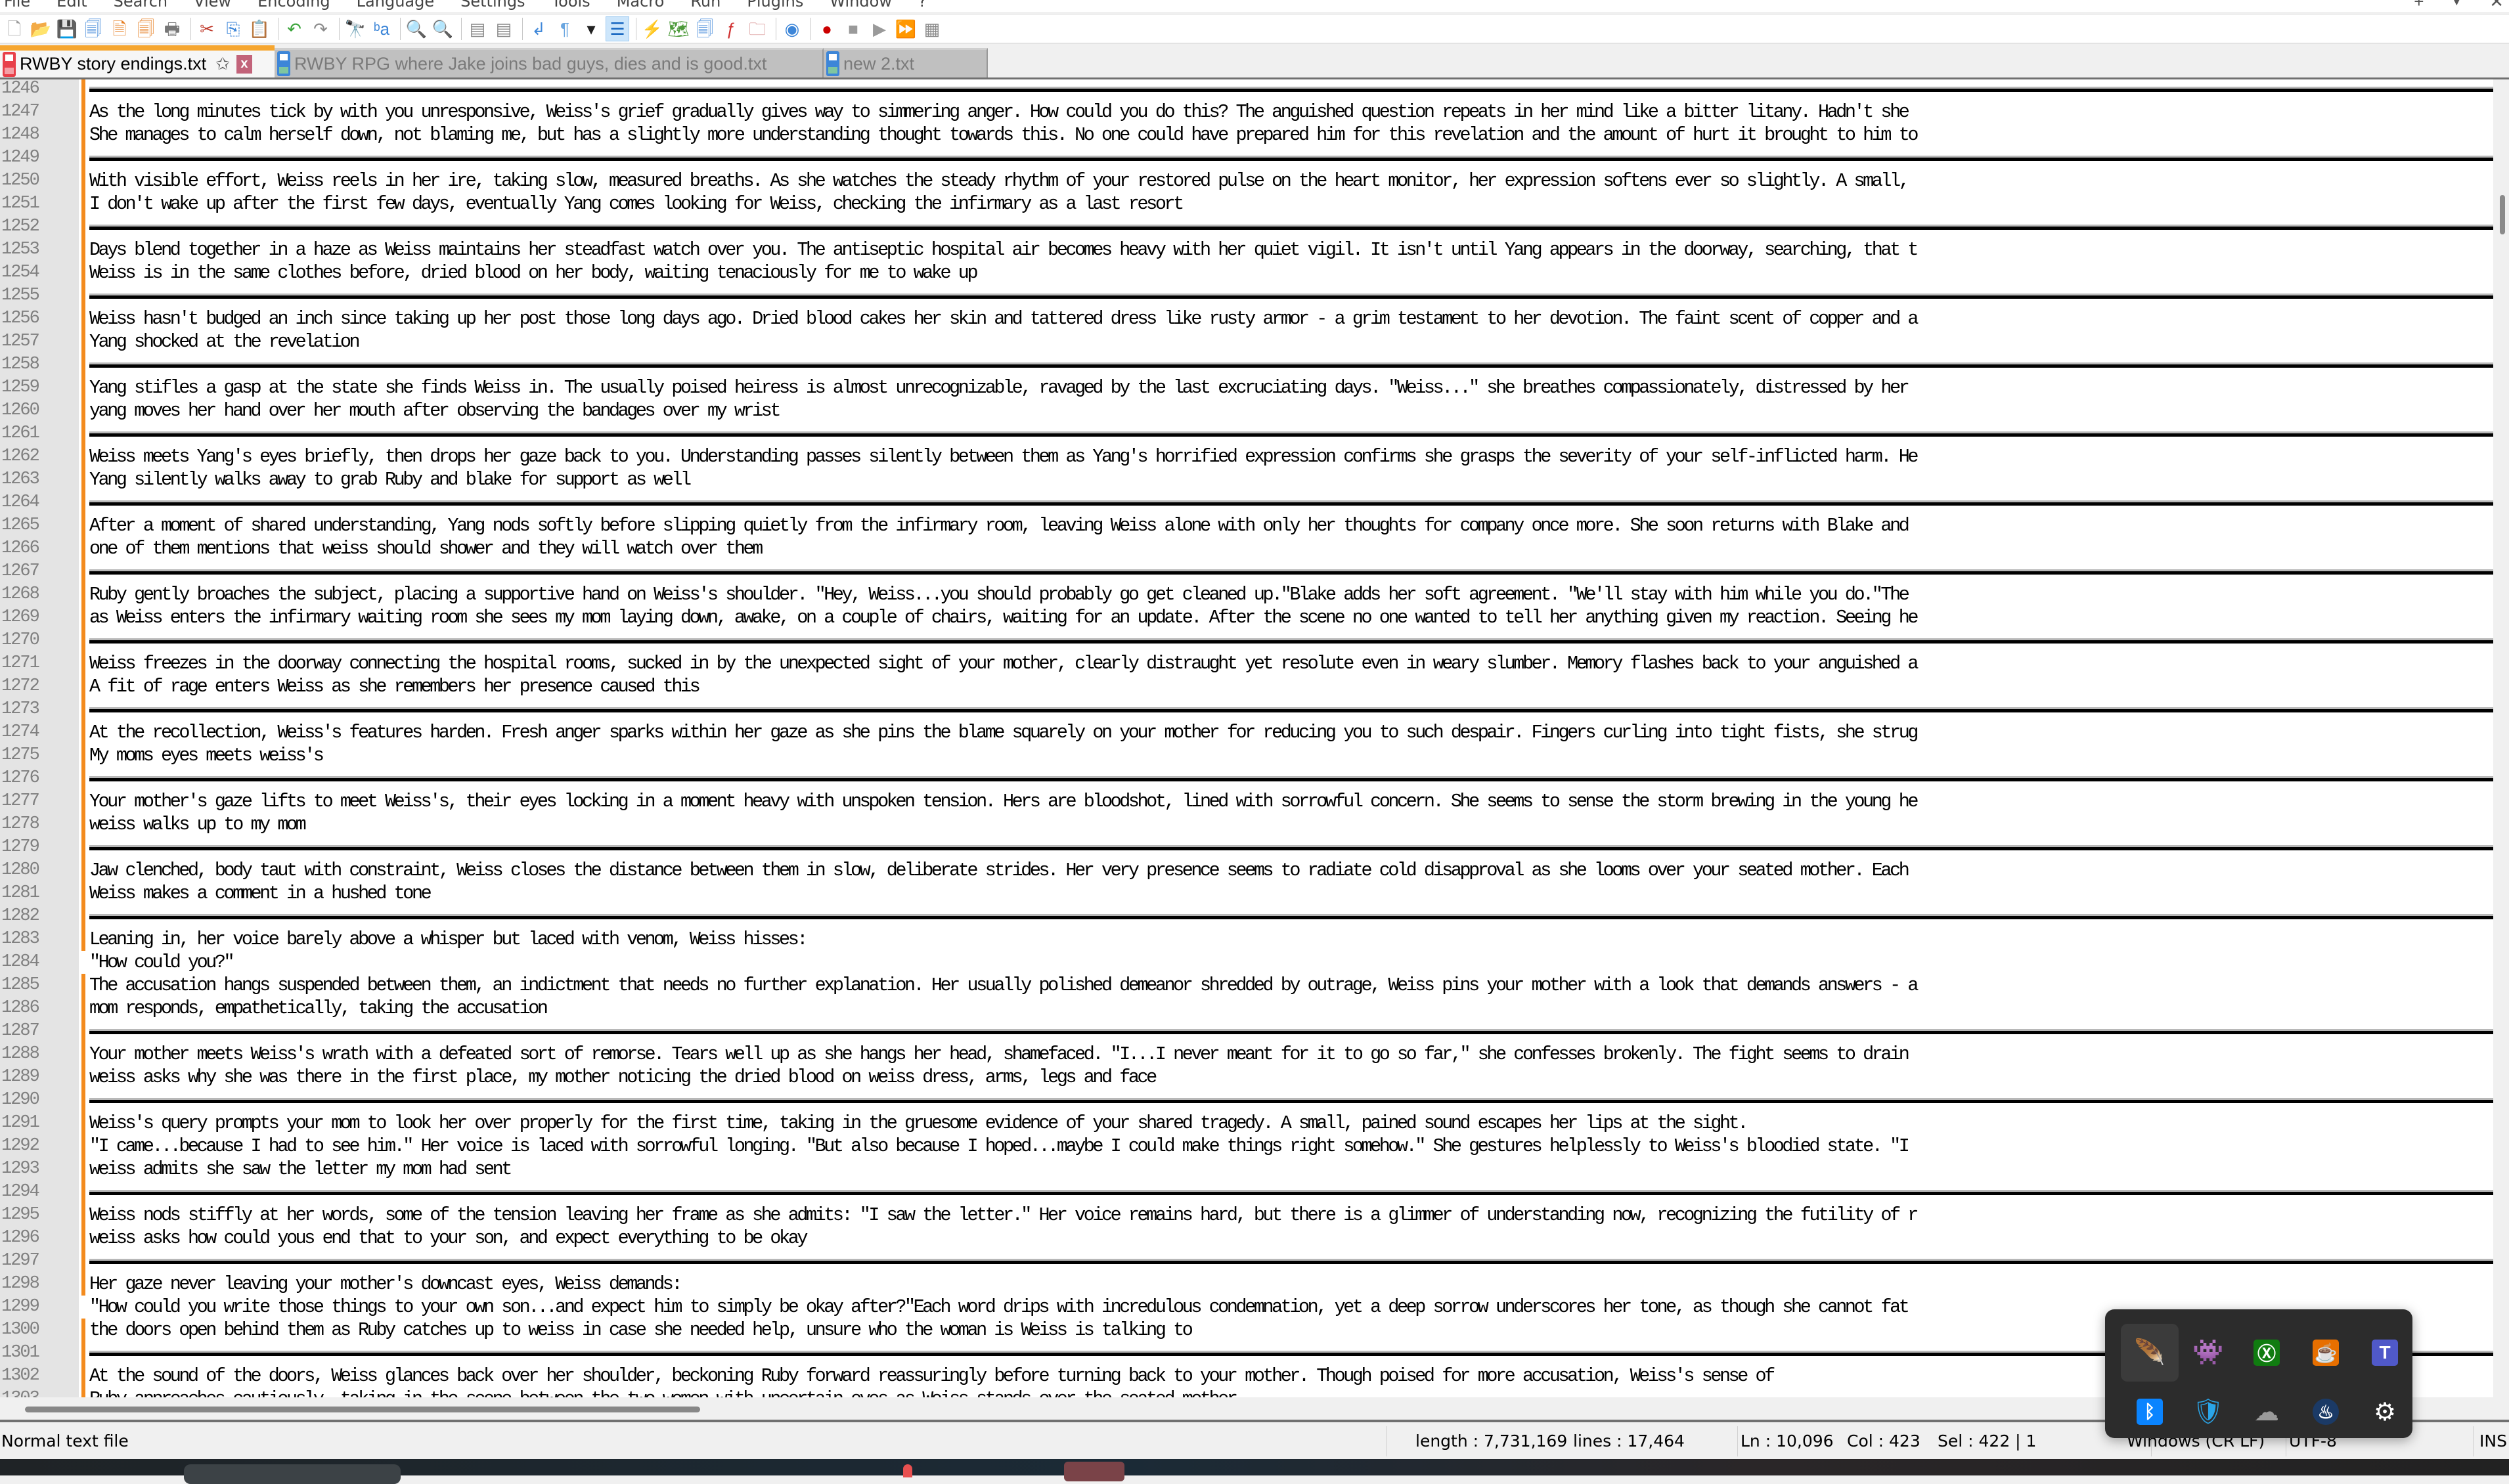  Describe the element at coordinates (1246, 1261) in the screenshot. I see `editor-line: 1297` at that location.